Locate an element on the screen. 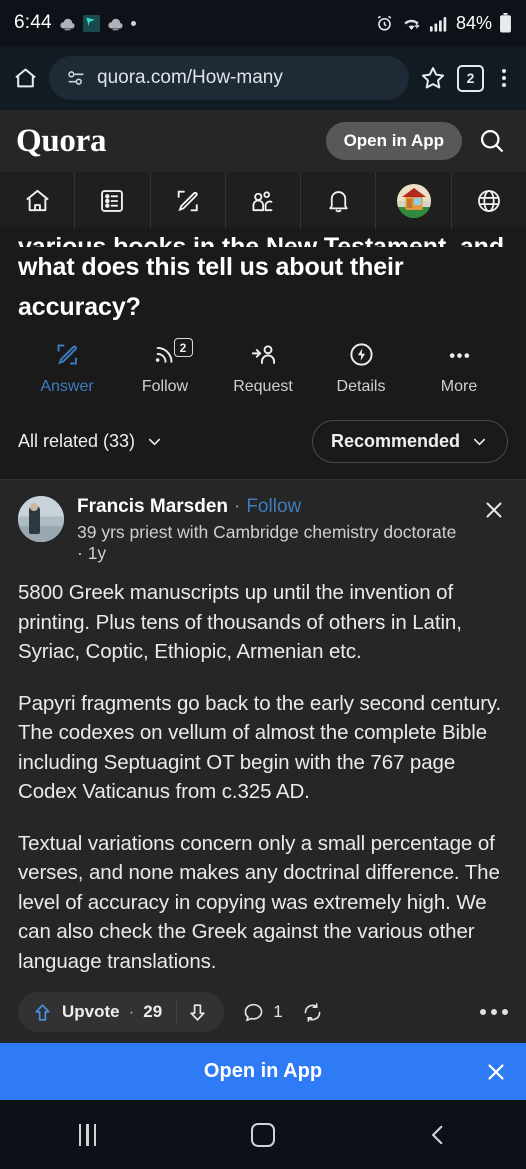 The width and height of the screenshot is (526, 1169). home-button is located at coordinates (262, 1134).